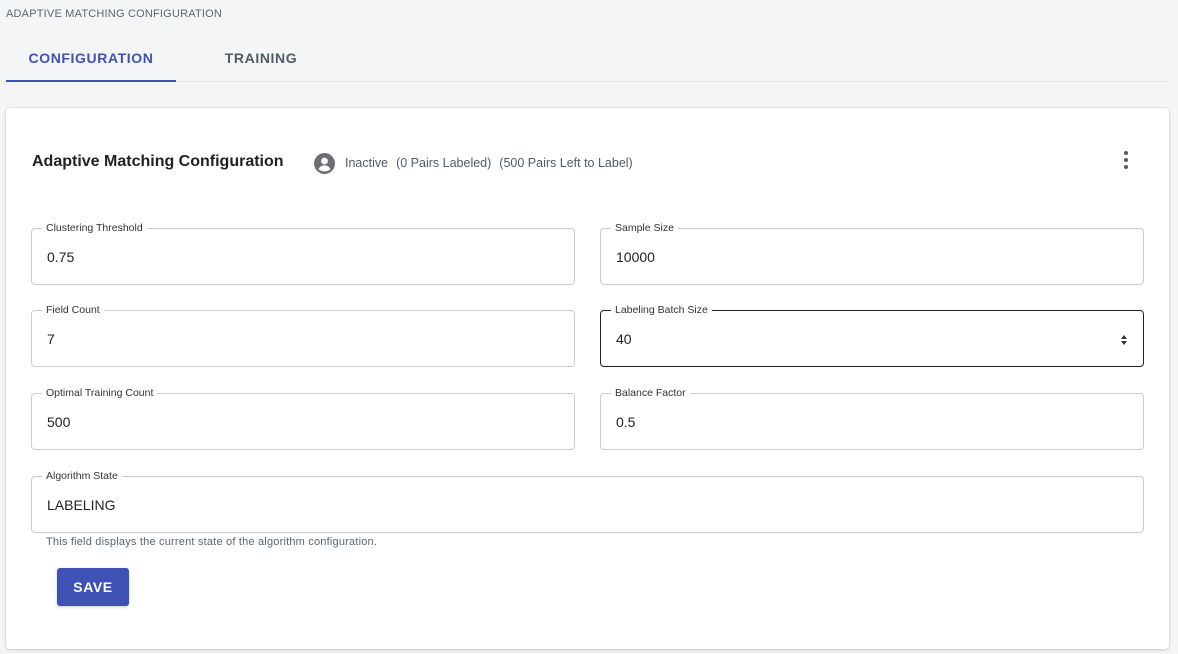  Describe the element at coordinates (661, 310) in the screenshot. I see `labeling-batch-size-label: Labeling Batch Size` at that location.